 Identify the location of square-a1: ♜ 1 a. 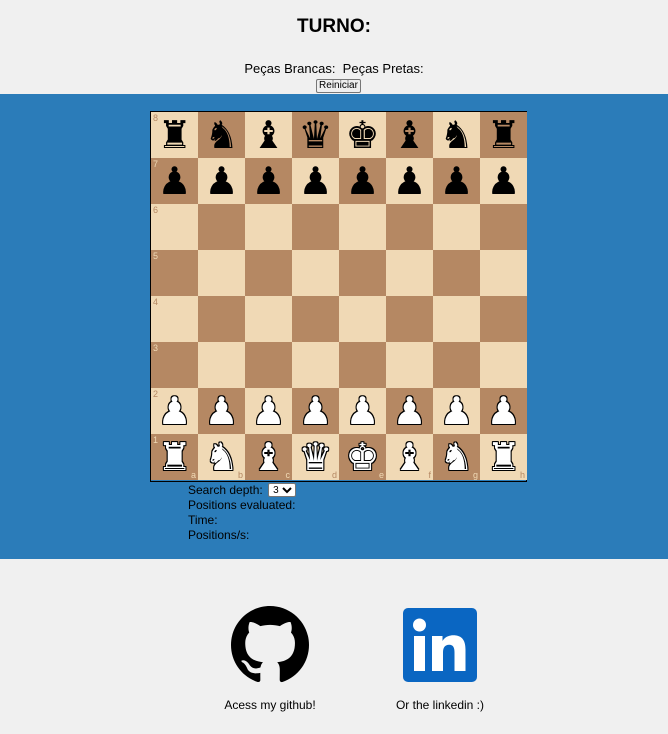
(174, 457).